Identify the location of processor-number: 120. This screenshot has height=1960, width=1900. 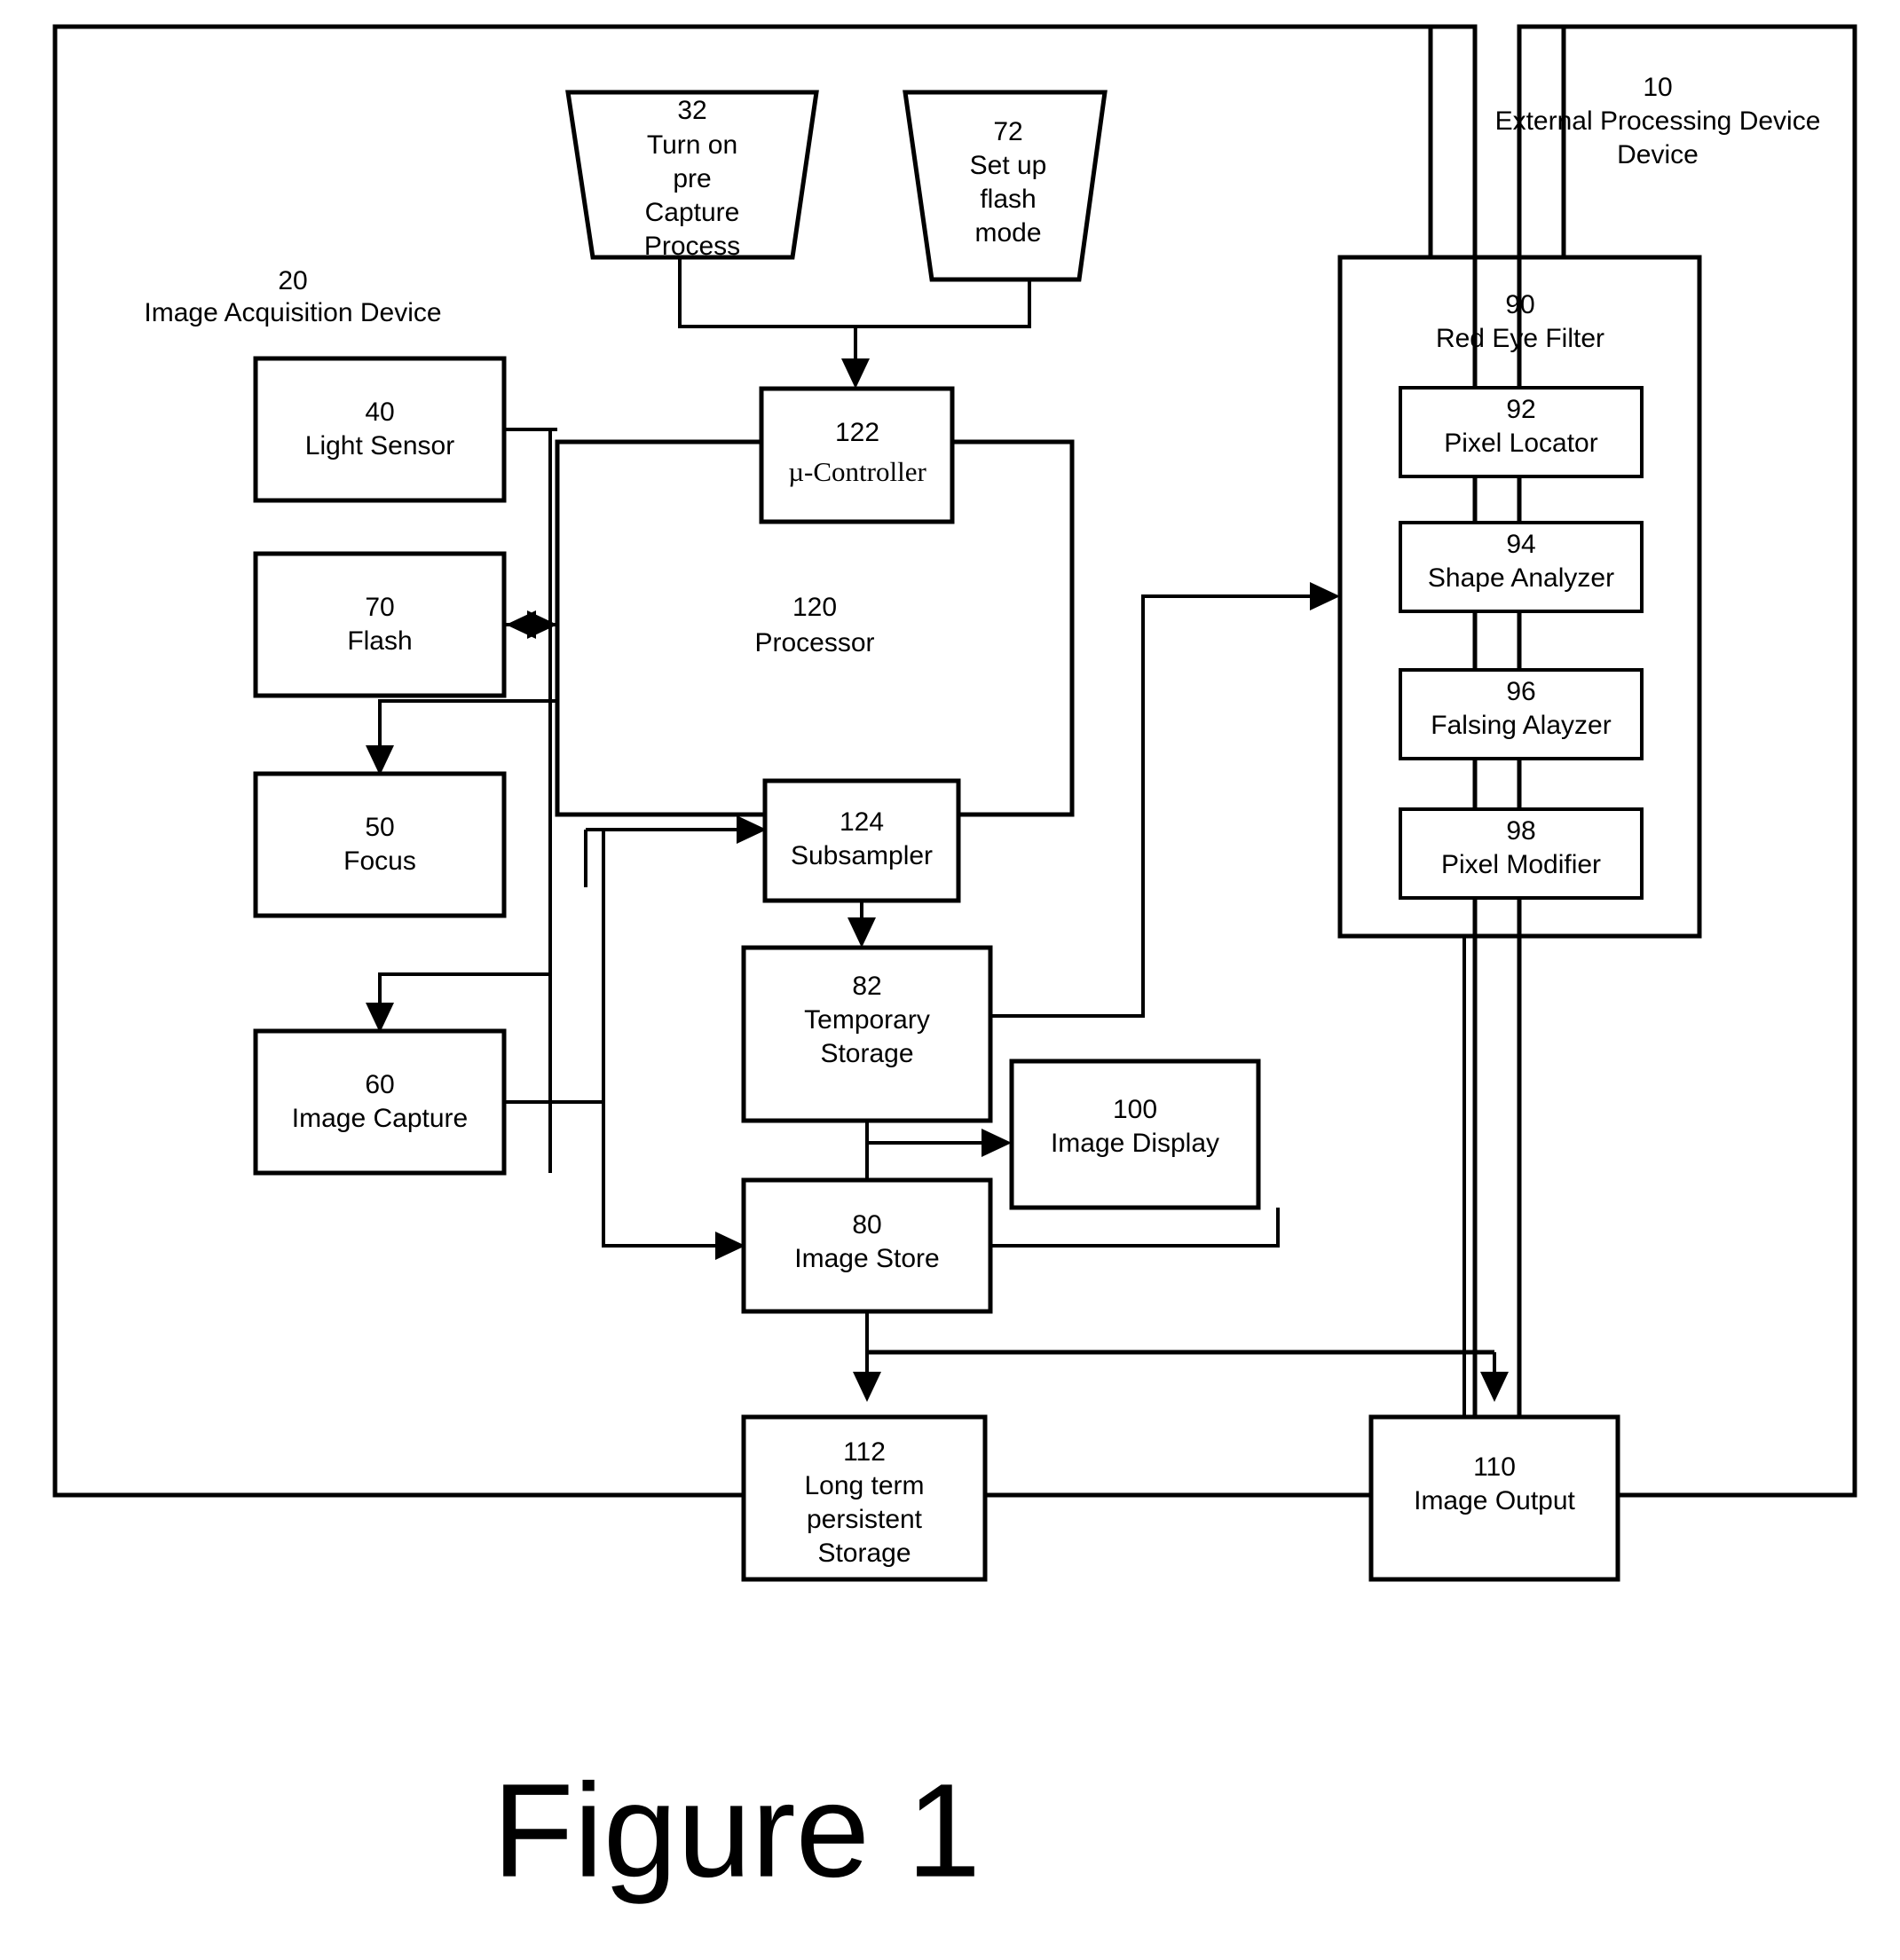
(814, 607).